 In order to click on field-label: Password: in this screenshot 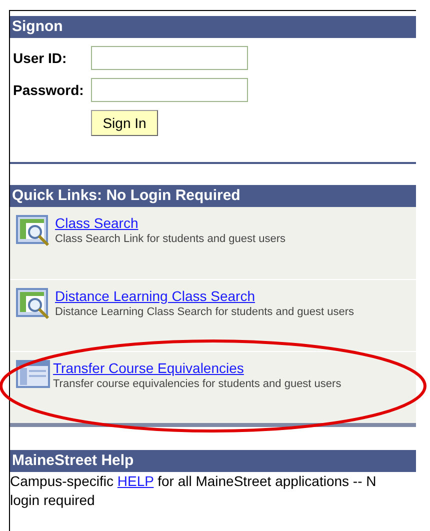, I will do `click(49, 90)`.